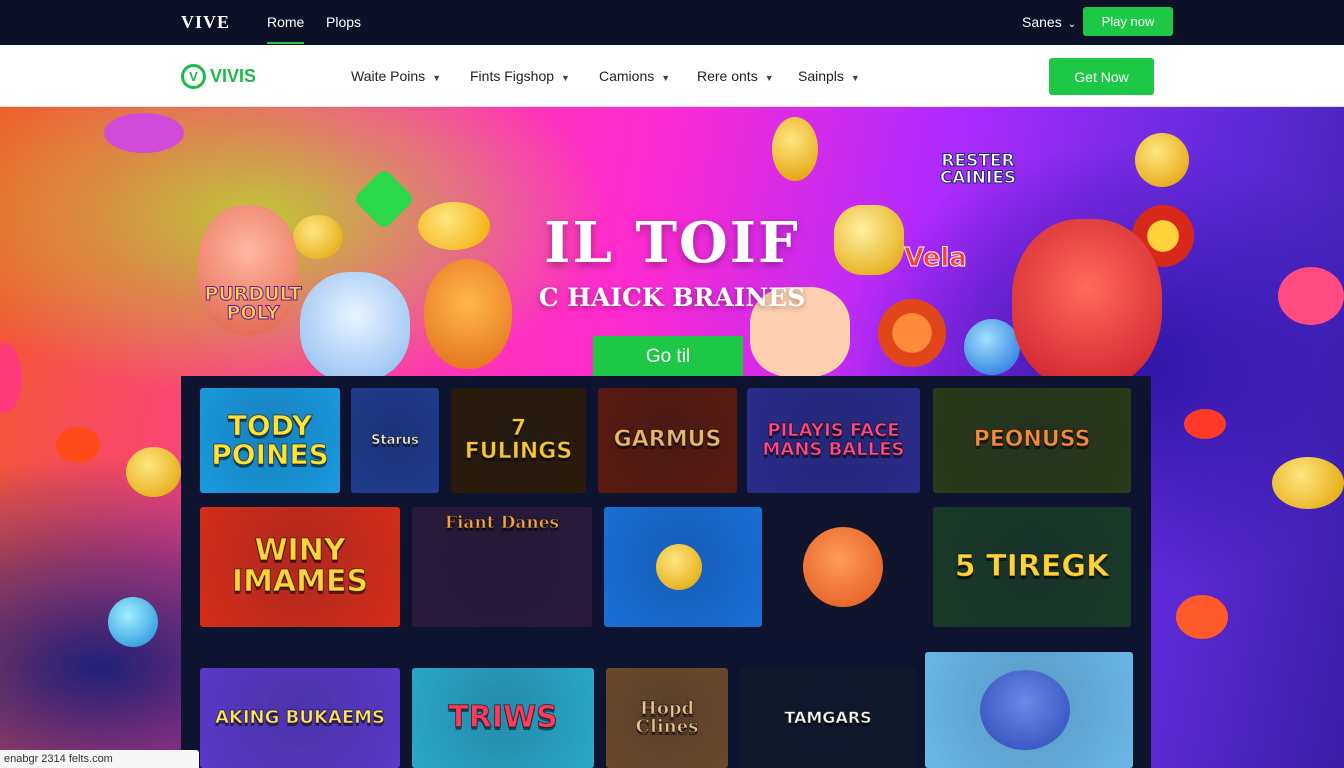 The width and height of the screenshot is (1344, 768). Describe the element at coordinates (233, 76) in the screenshot. I see `logo-text: VIVIS` at that location.